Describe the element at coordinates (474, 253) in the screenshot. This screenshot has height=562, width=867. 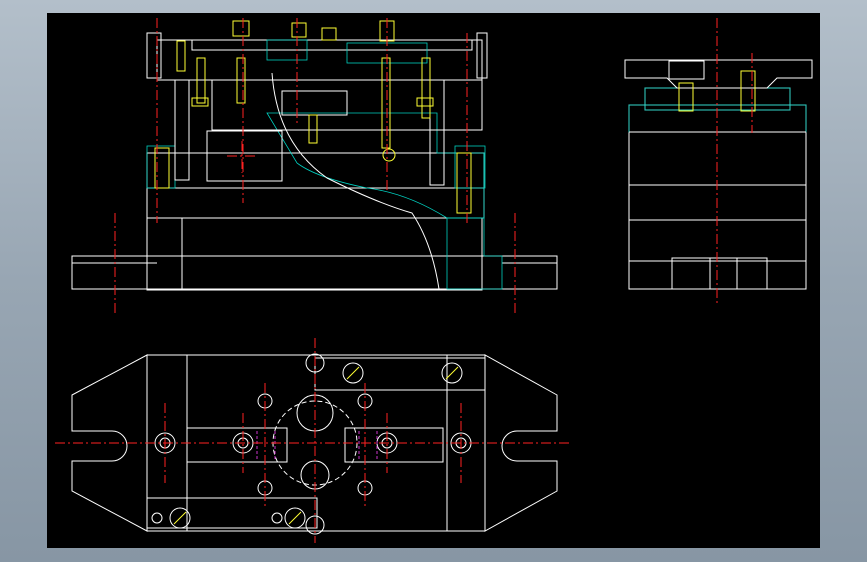
I see `hatch-right-foot` at that location.